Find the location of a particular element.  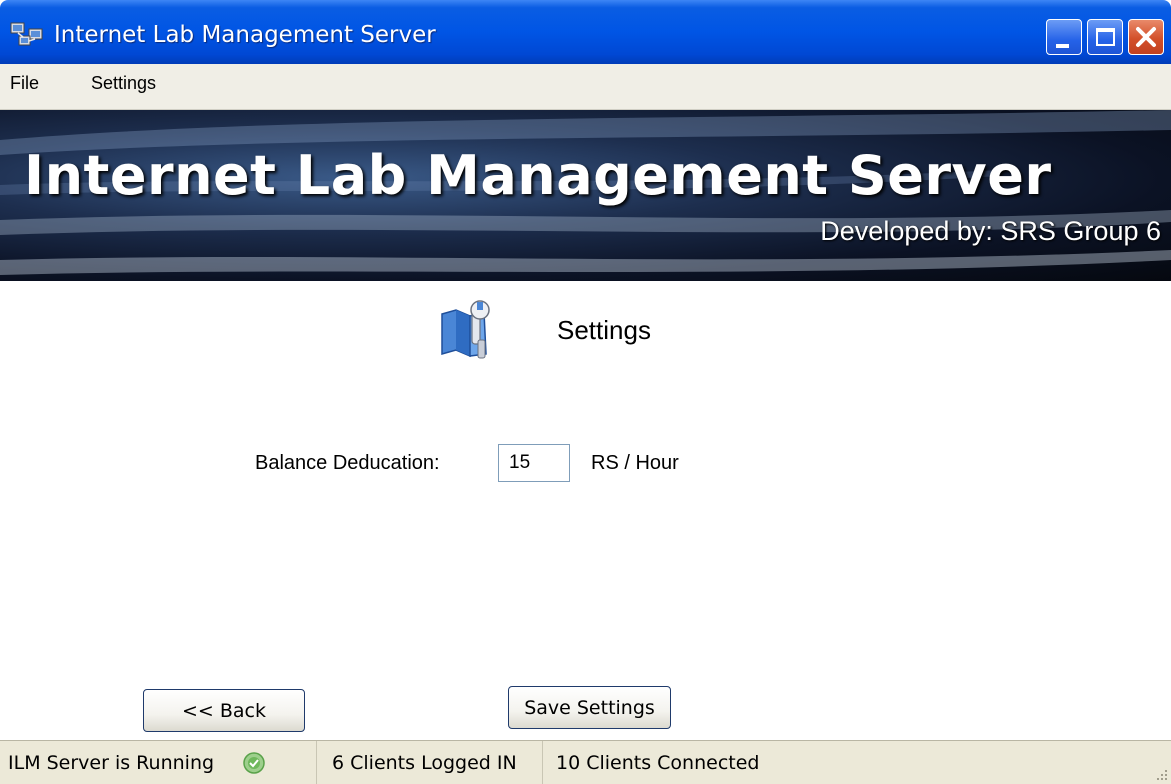

status-connected-segment: 10 Clients Connected is located at coordinates (857, 762).